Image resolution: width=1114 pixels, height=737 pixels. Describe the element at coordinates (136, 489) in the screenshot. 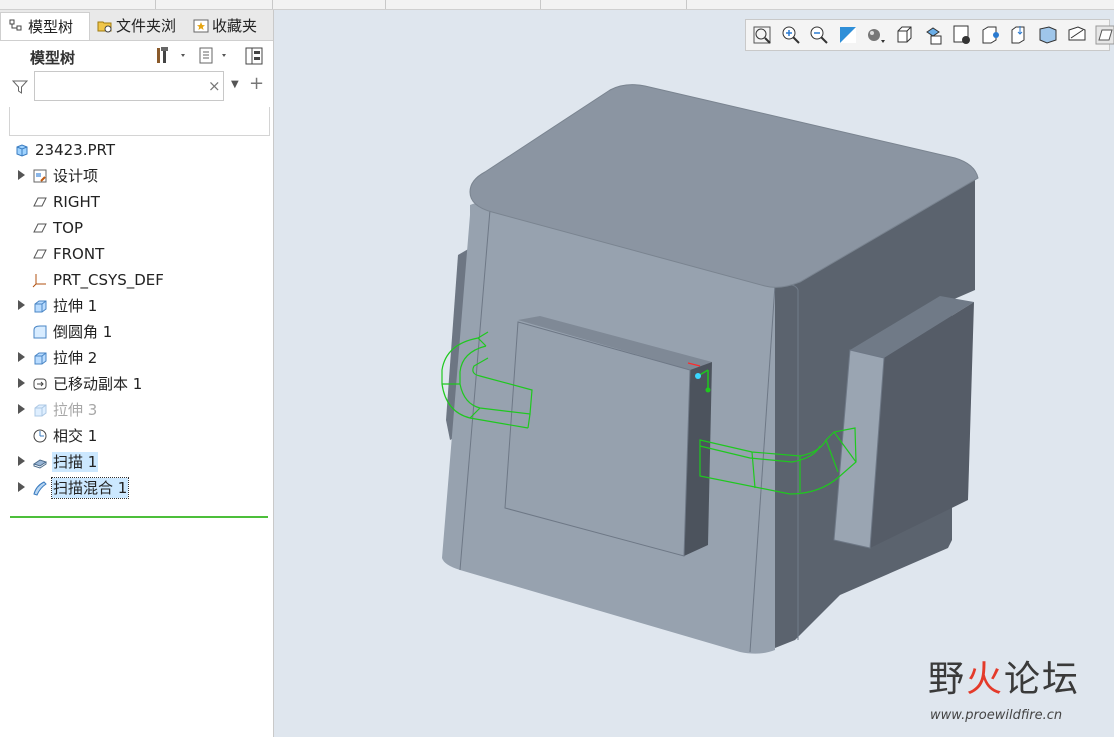

I see `tree-node: 扫描混合 1` at that location.